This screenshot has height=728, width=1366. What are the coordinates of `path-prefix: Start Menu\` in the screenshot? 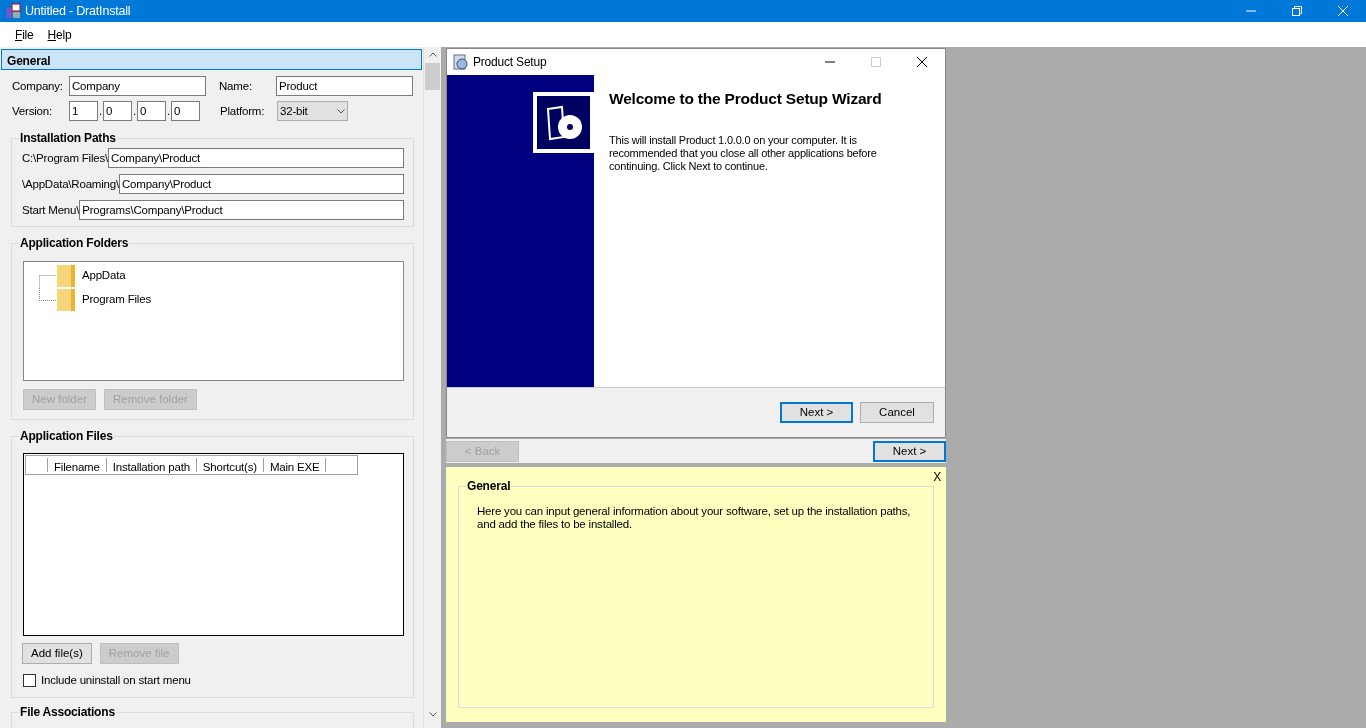 It's located at (51, 210).